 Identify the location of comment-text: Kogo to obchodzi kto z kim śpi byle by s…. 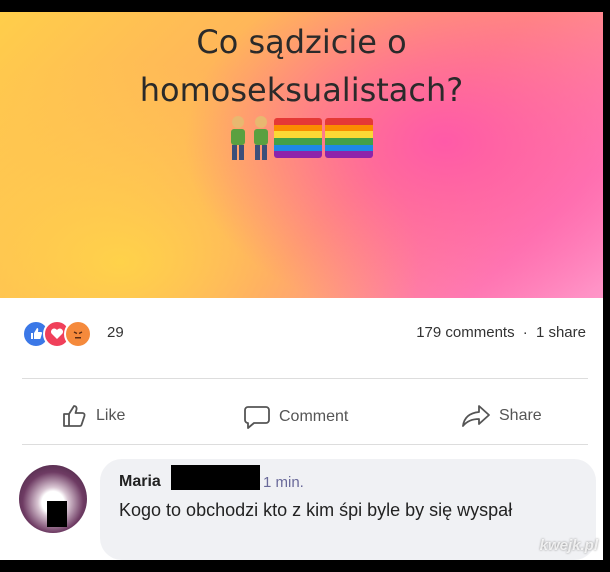
(316, 510).